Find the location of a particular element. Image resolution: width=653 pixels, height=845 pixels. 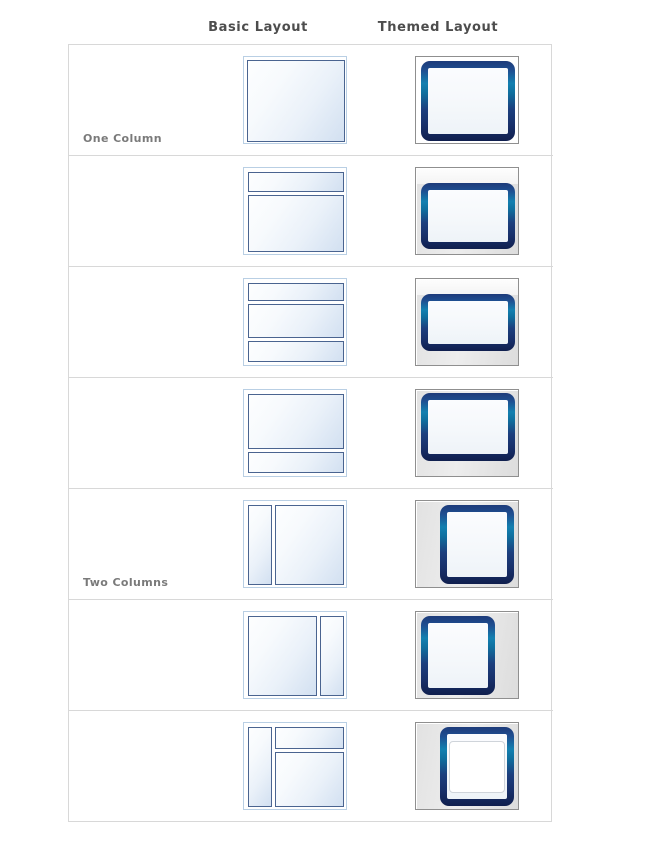

basic-layout-thumbnail-one-column-header-body-footer is located at coordinates (295, 322).